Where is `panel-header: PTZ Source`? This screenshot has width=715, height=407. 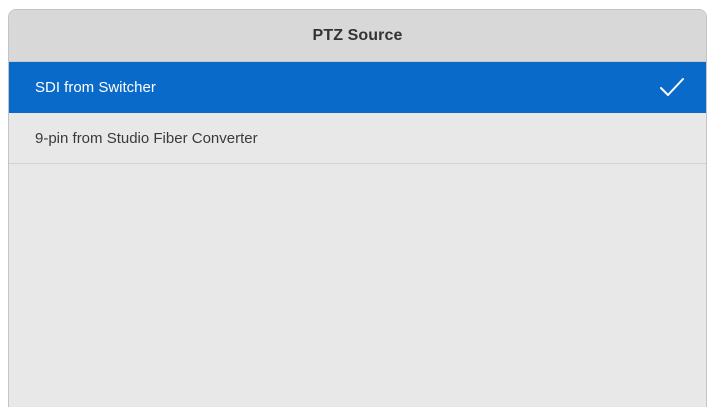
panel-header: PTZ Source is located at coordinates (357, 36).